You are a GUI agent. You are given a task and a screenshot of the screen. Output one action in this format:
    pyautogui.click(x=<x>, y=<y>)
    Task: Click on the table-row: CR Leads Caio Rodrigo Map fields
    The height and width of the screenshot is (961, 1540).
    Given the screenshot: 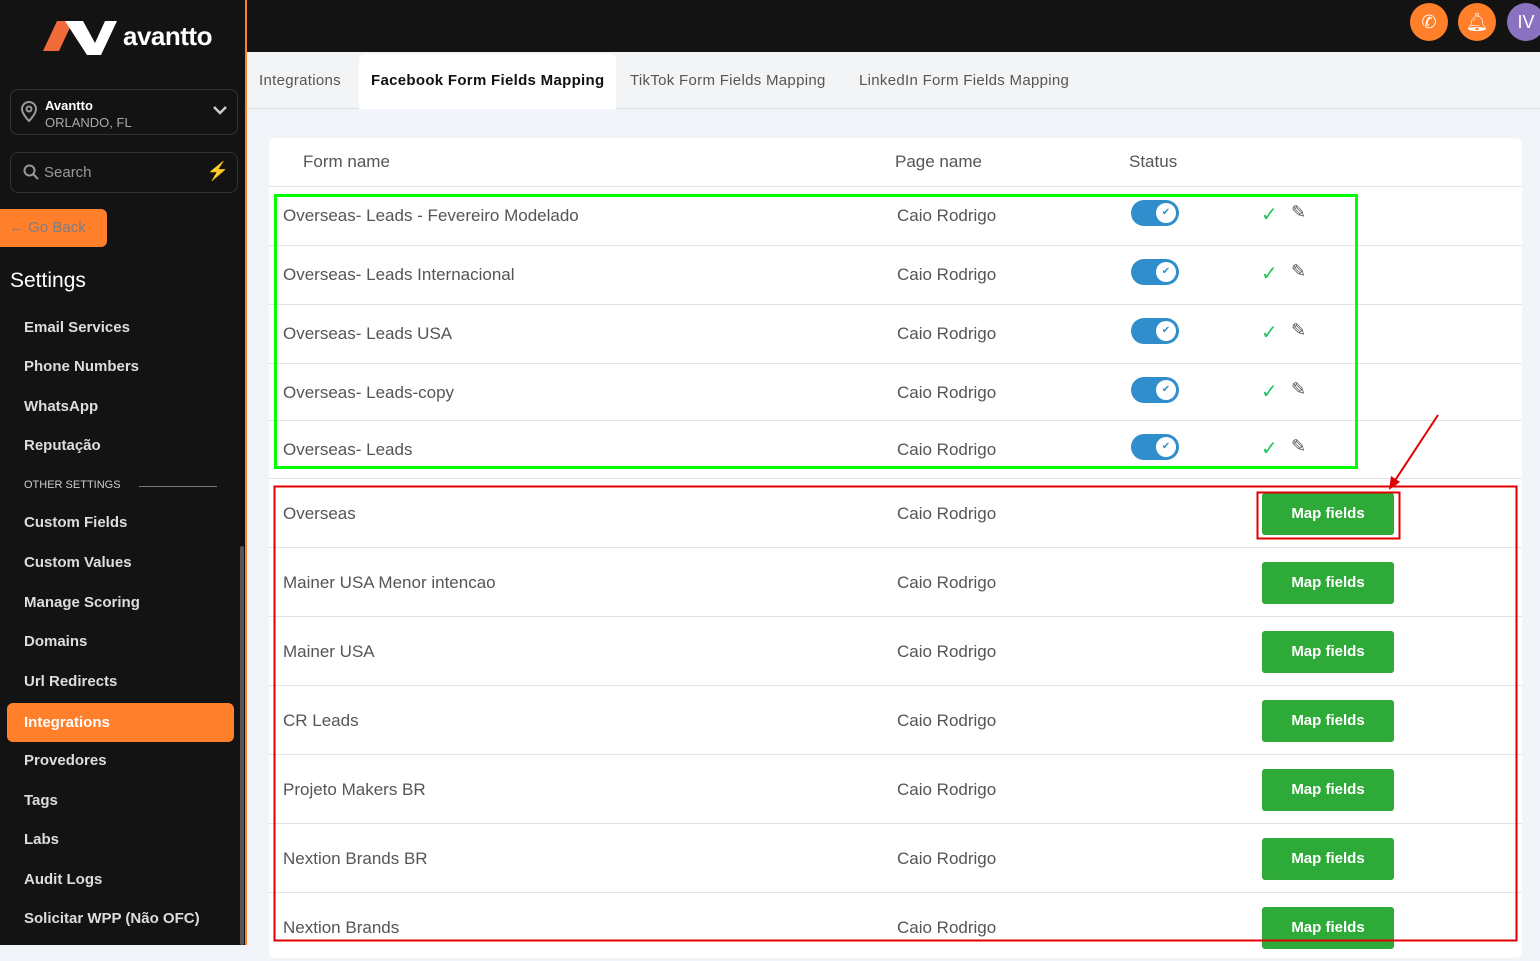 What is the action you would take?
    pyautogui.click(x=895, y=719)
    